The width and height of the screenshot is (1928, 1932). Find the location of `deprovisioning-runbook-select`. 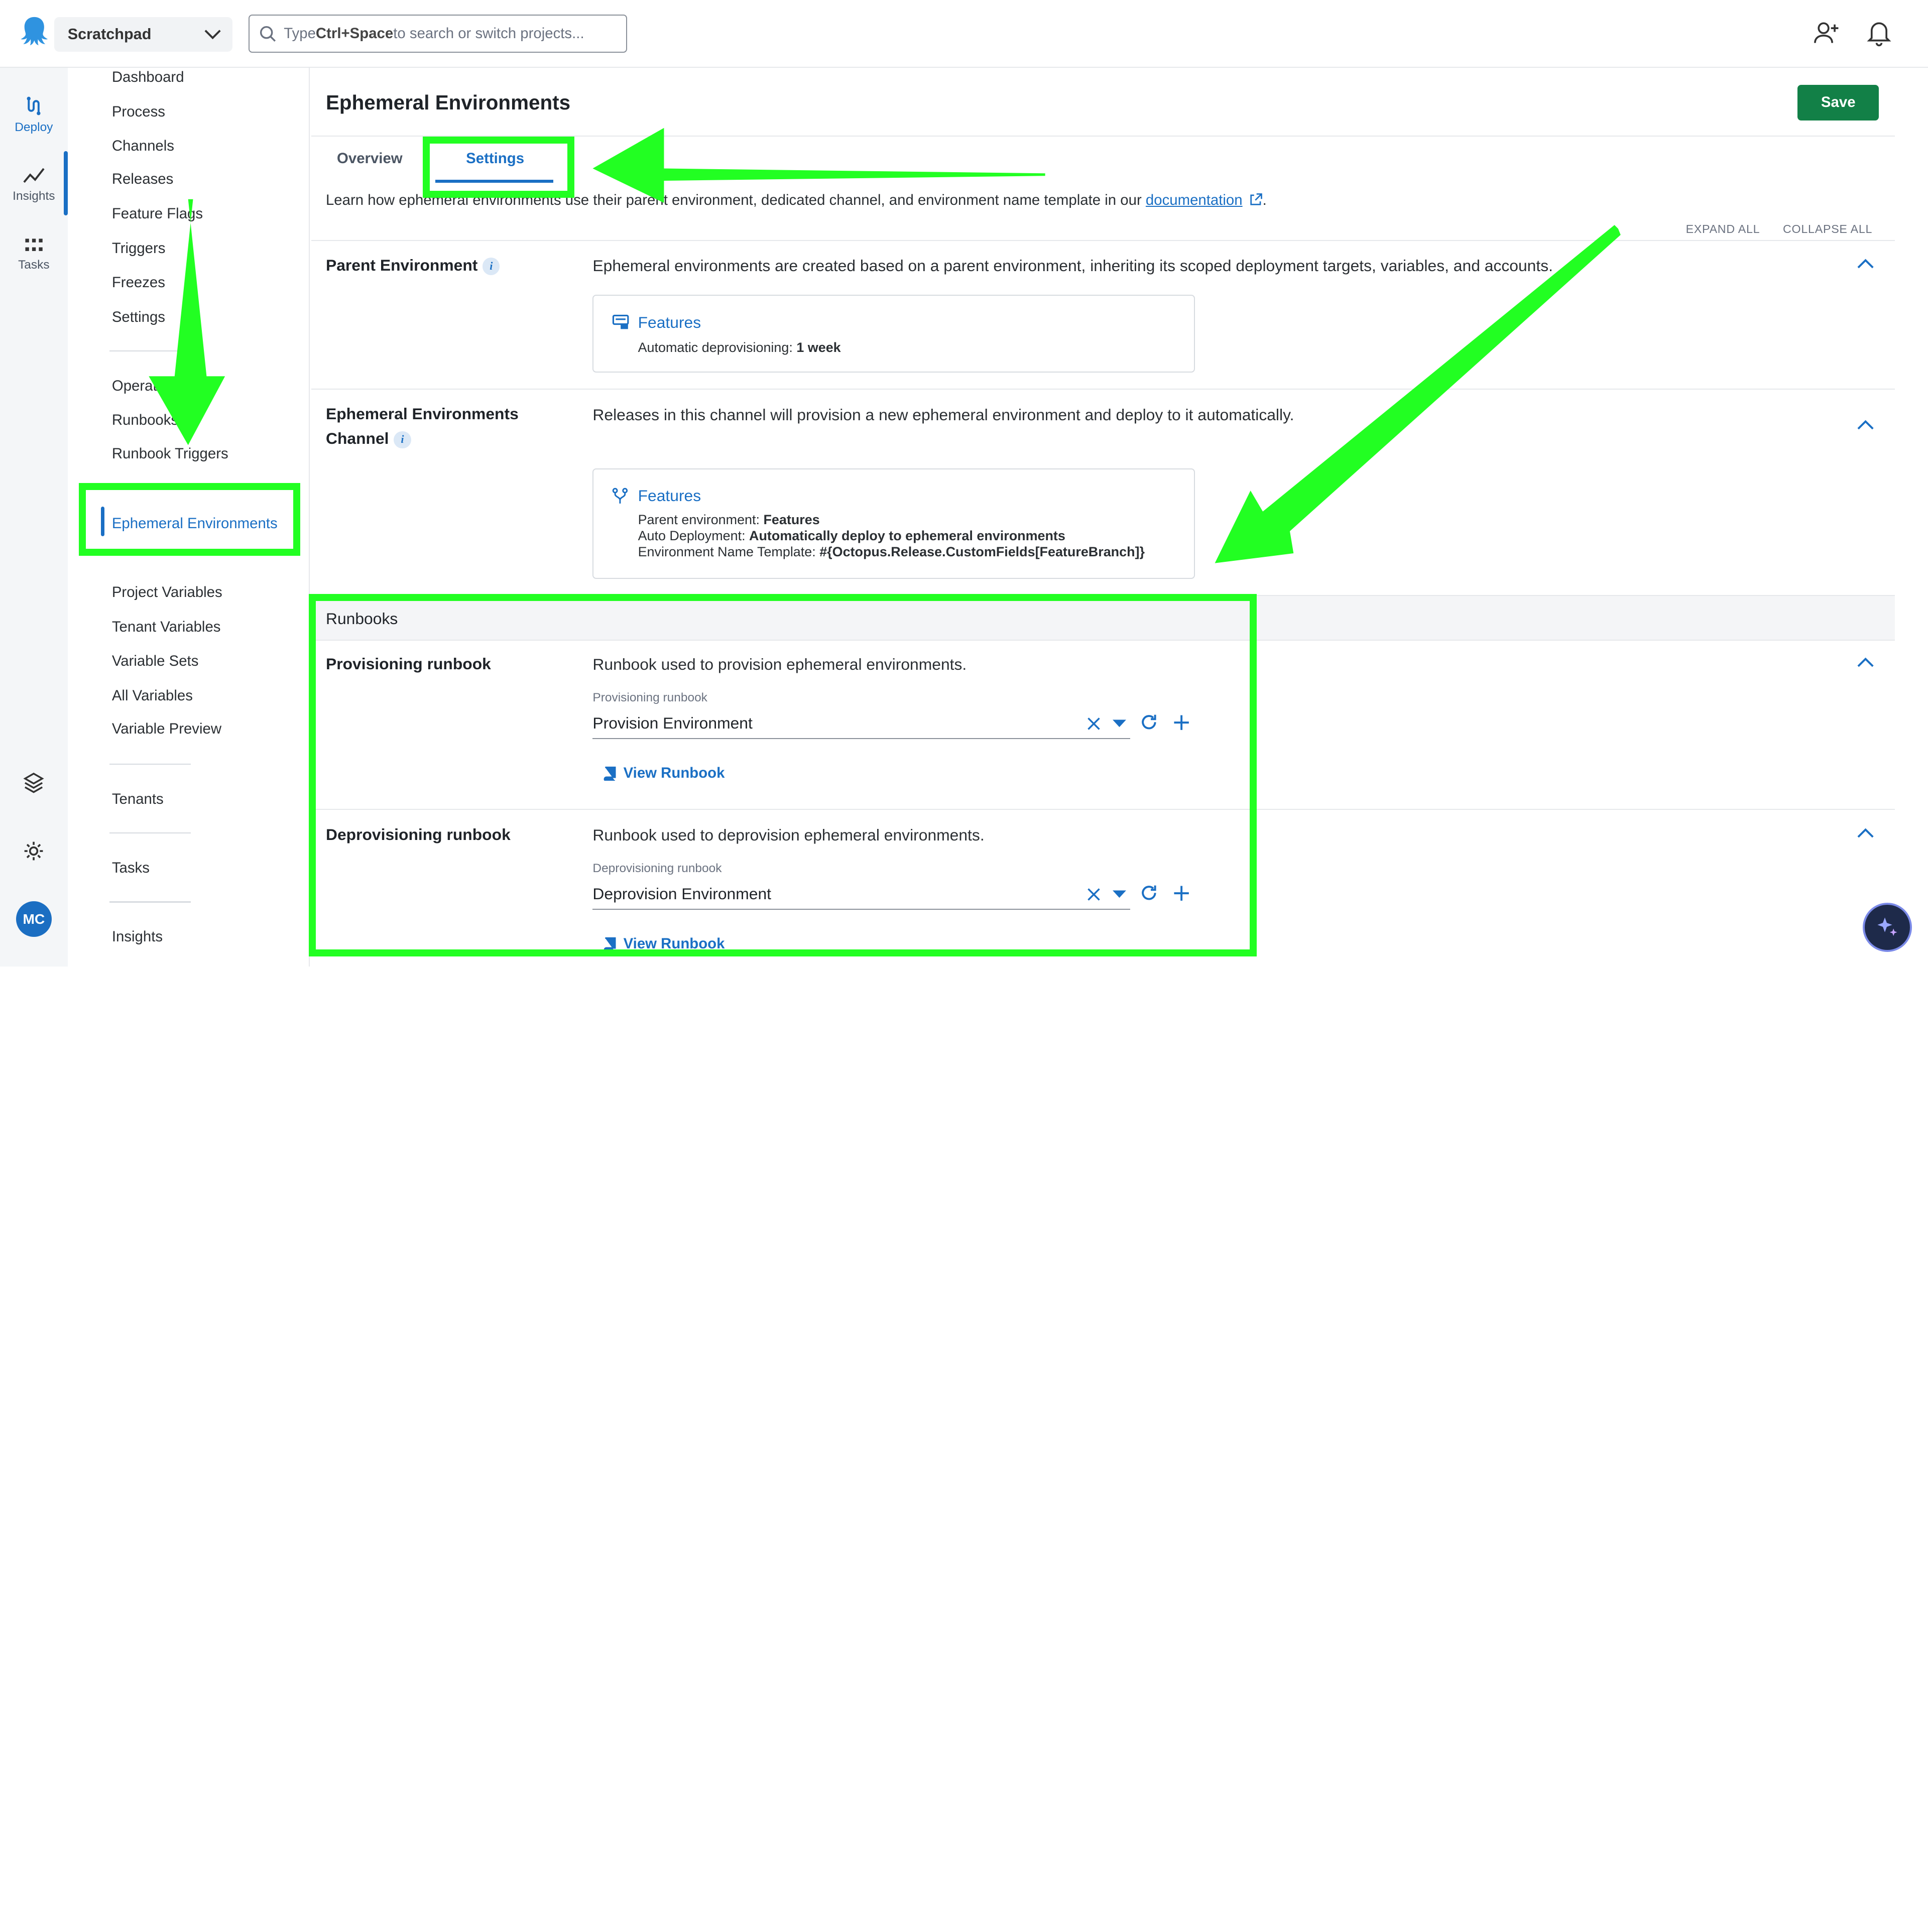

deprovisioning-runbook-select is located at coordinates (861, 894).